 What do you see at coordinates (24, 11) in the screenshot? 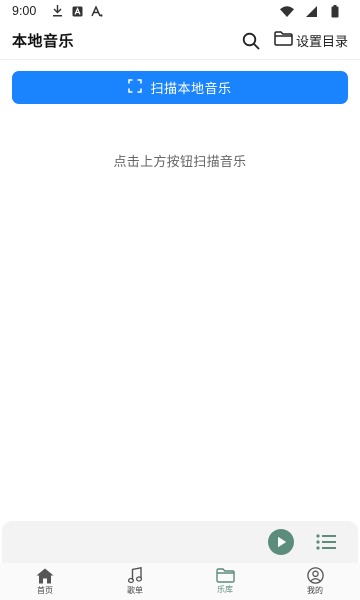
I see `status-time: 9:00` at bounding box center [24, 11].